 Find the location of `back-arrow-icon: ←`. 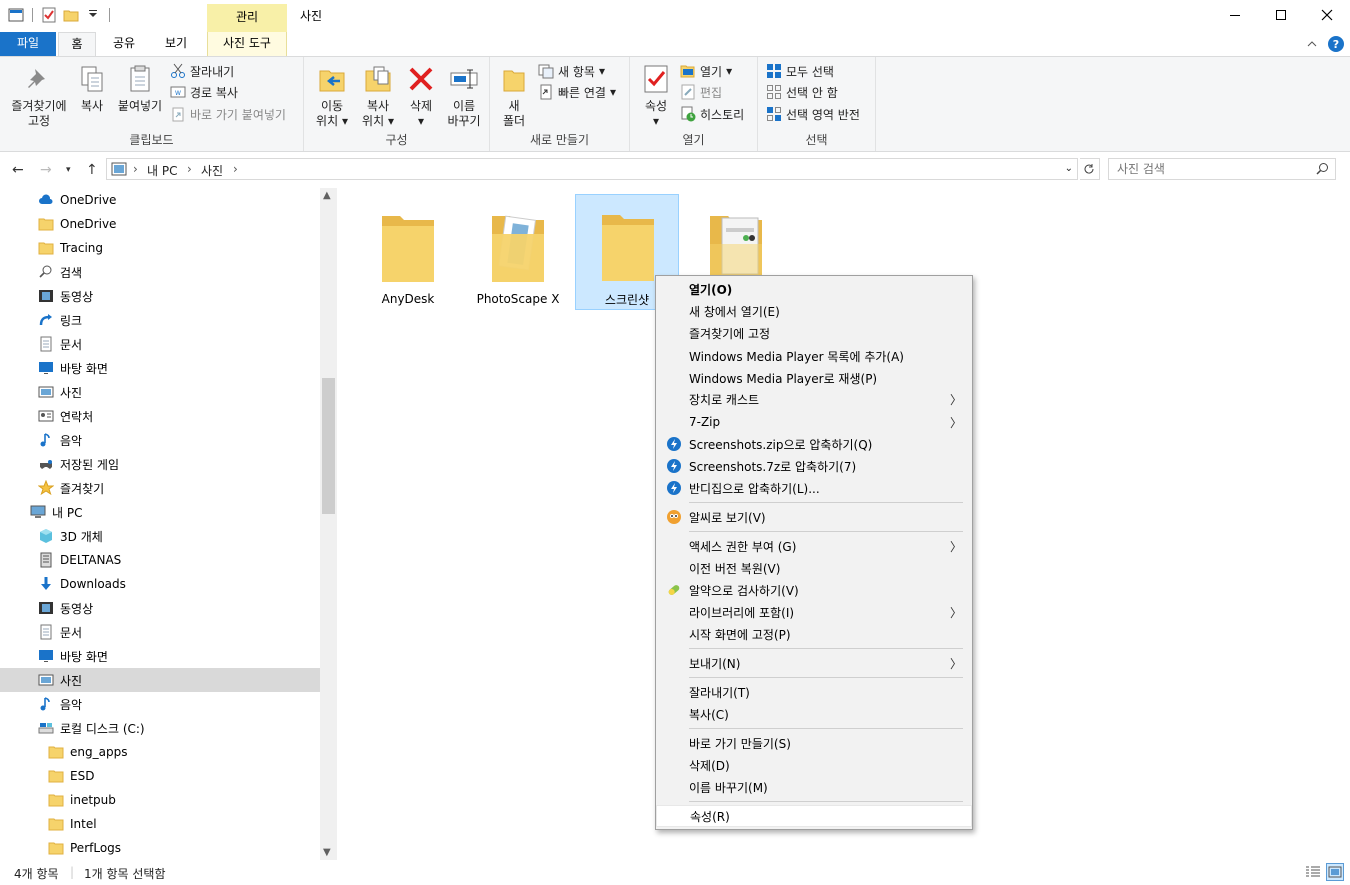

back-arrow-icon: ← is located at coordinates (18, 170).